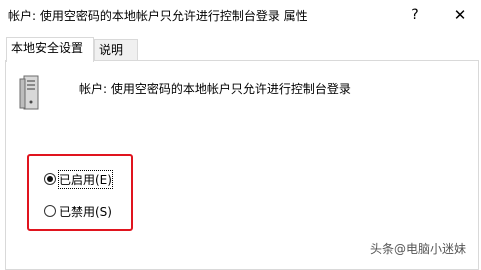 The height and width of the screenshot is (270, 481). What do you see at coordinates (50, 49) in the screenshot?
I see `tab-local-security-setting: 本地安全设置` at bounding box center [50, 49].